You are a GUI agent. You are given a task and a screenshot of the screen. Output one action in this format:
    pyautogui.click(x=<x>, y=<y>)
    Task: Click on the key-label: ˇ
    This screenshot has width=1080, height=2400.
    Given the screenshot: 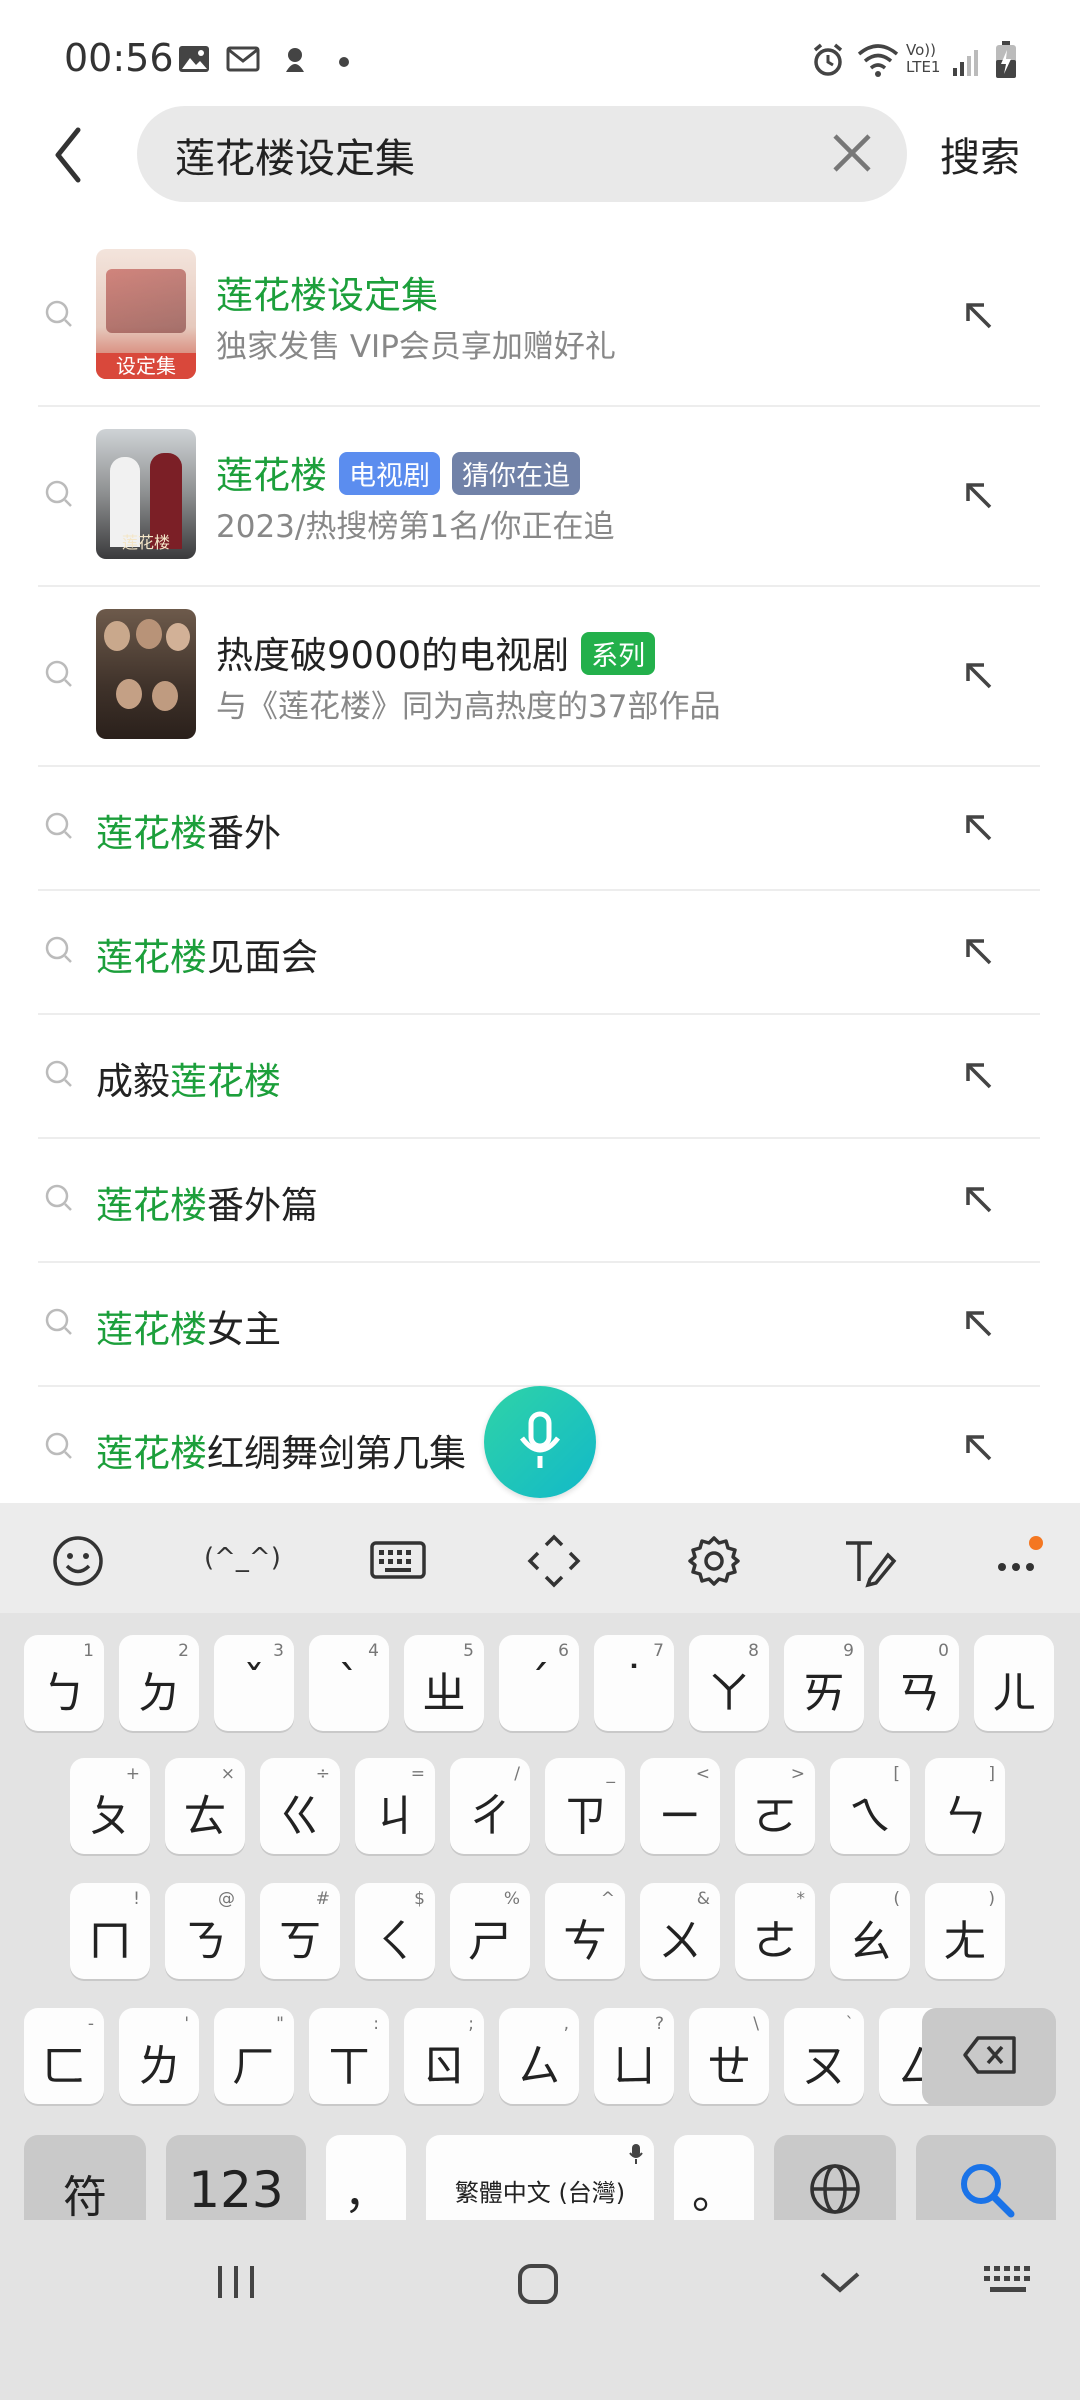 What is the action you would take?
    pyautogui.click(x=254, y=1682)
    